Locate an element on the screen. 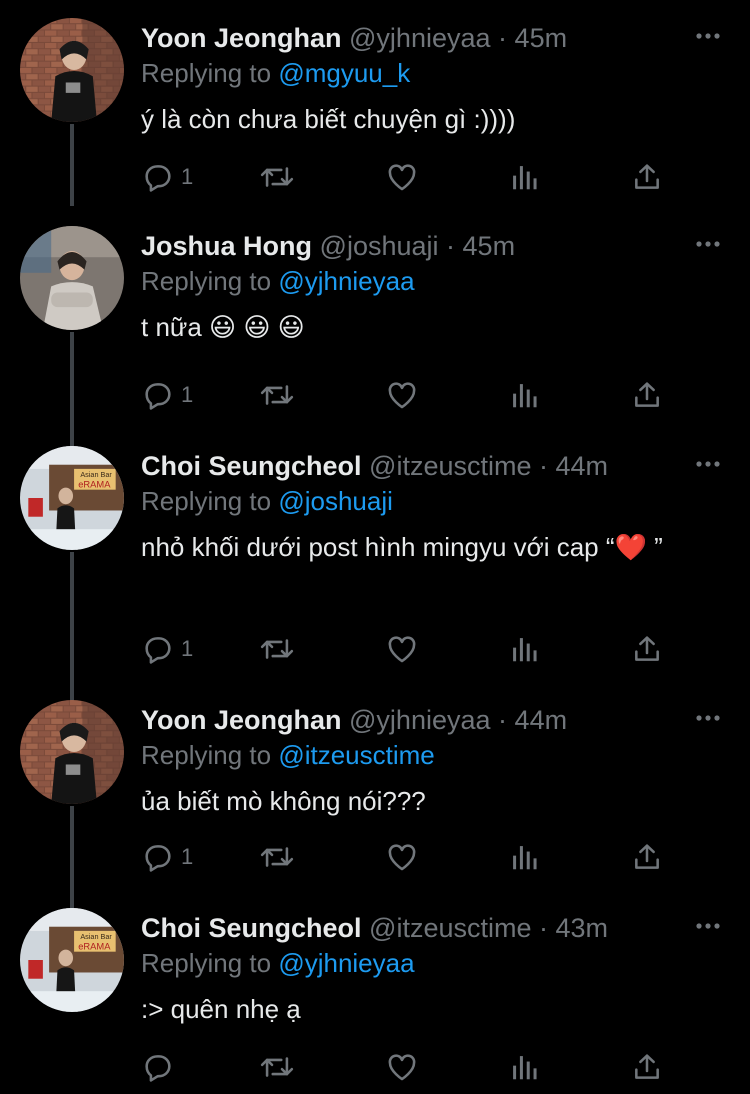 Image resolution: width=750 pixels, height=1094 pixels. replying-to: Replying to @joshuaji is located at coordinates (267, 501).